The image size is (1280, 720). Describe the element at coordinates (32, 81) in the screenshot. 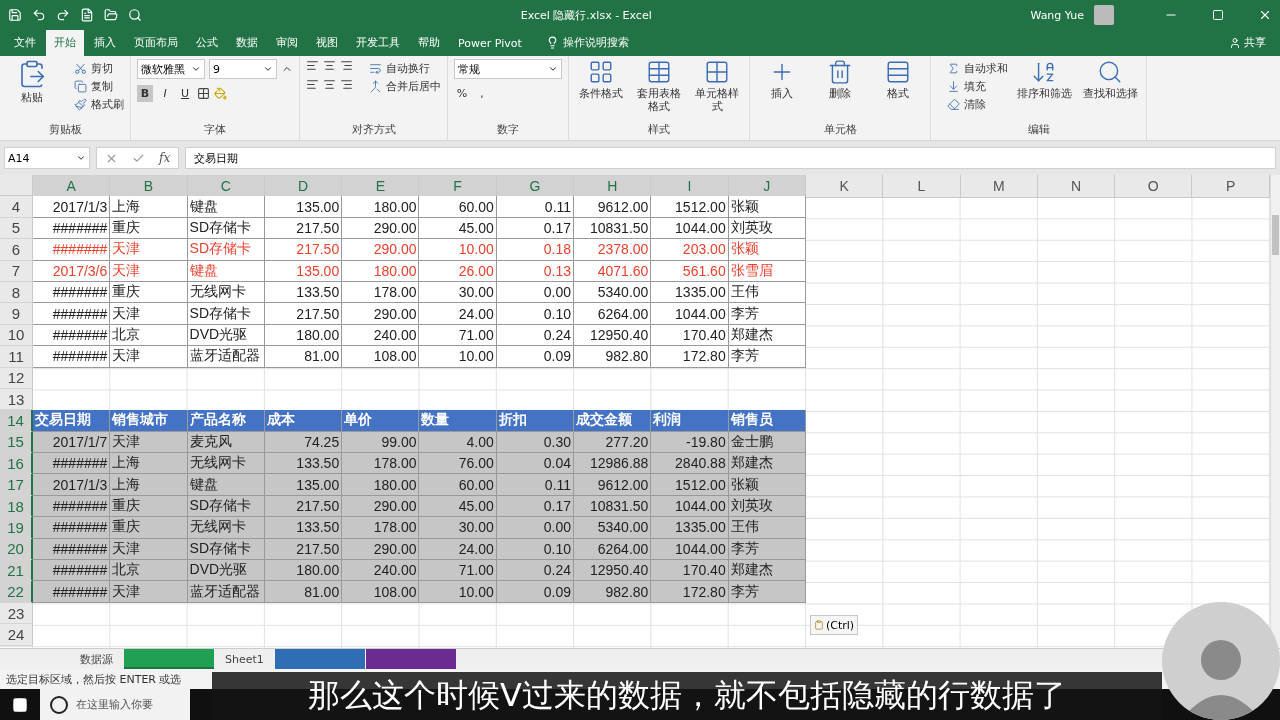

I see `ribbon-button: 粘贴` at that location.